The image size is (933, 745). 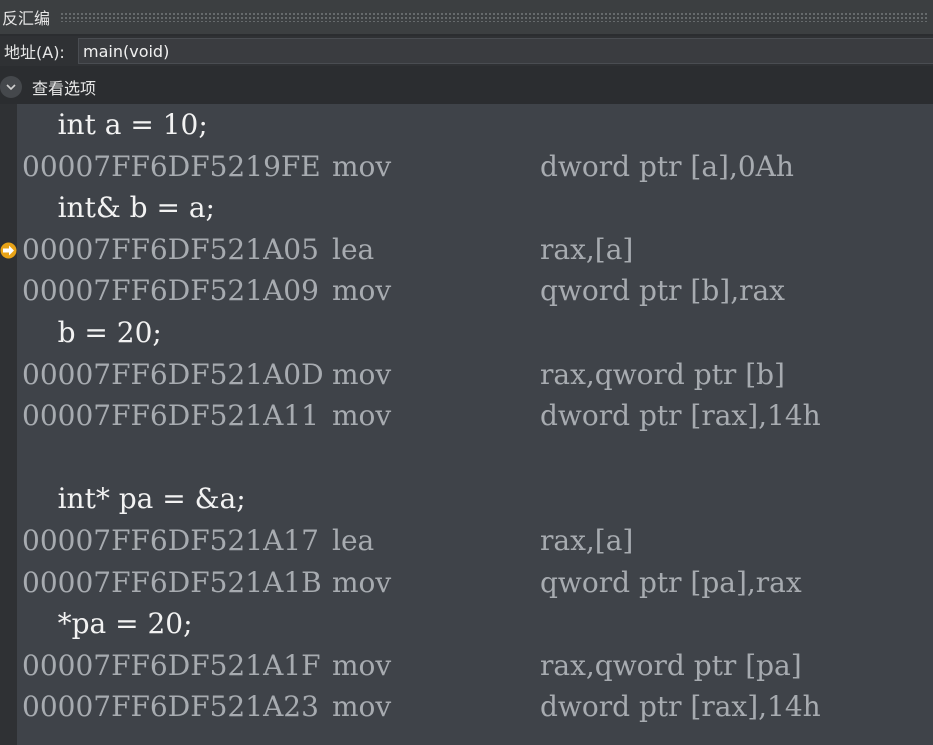 I want to click on instruction-address: 00007FF6DF521A17, so click(x=170, y=540).